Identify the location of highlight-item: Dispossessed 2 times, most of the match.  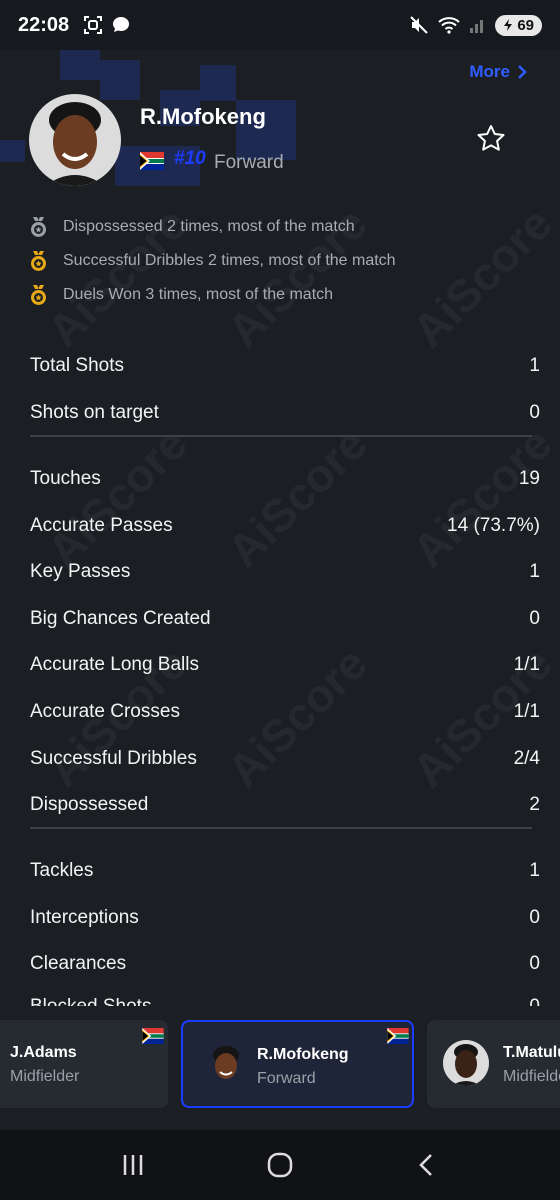
(191, 227).